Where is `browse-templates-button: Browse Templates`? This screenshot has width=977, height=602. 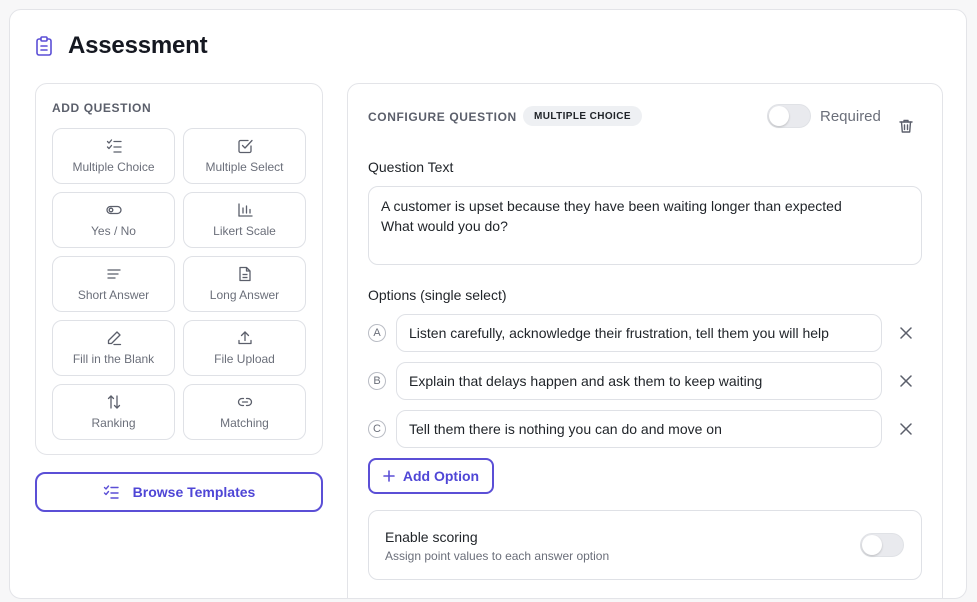 browse-templates-button: Browse Templates is located at coordinates (179, 492).